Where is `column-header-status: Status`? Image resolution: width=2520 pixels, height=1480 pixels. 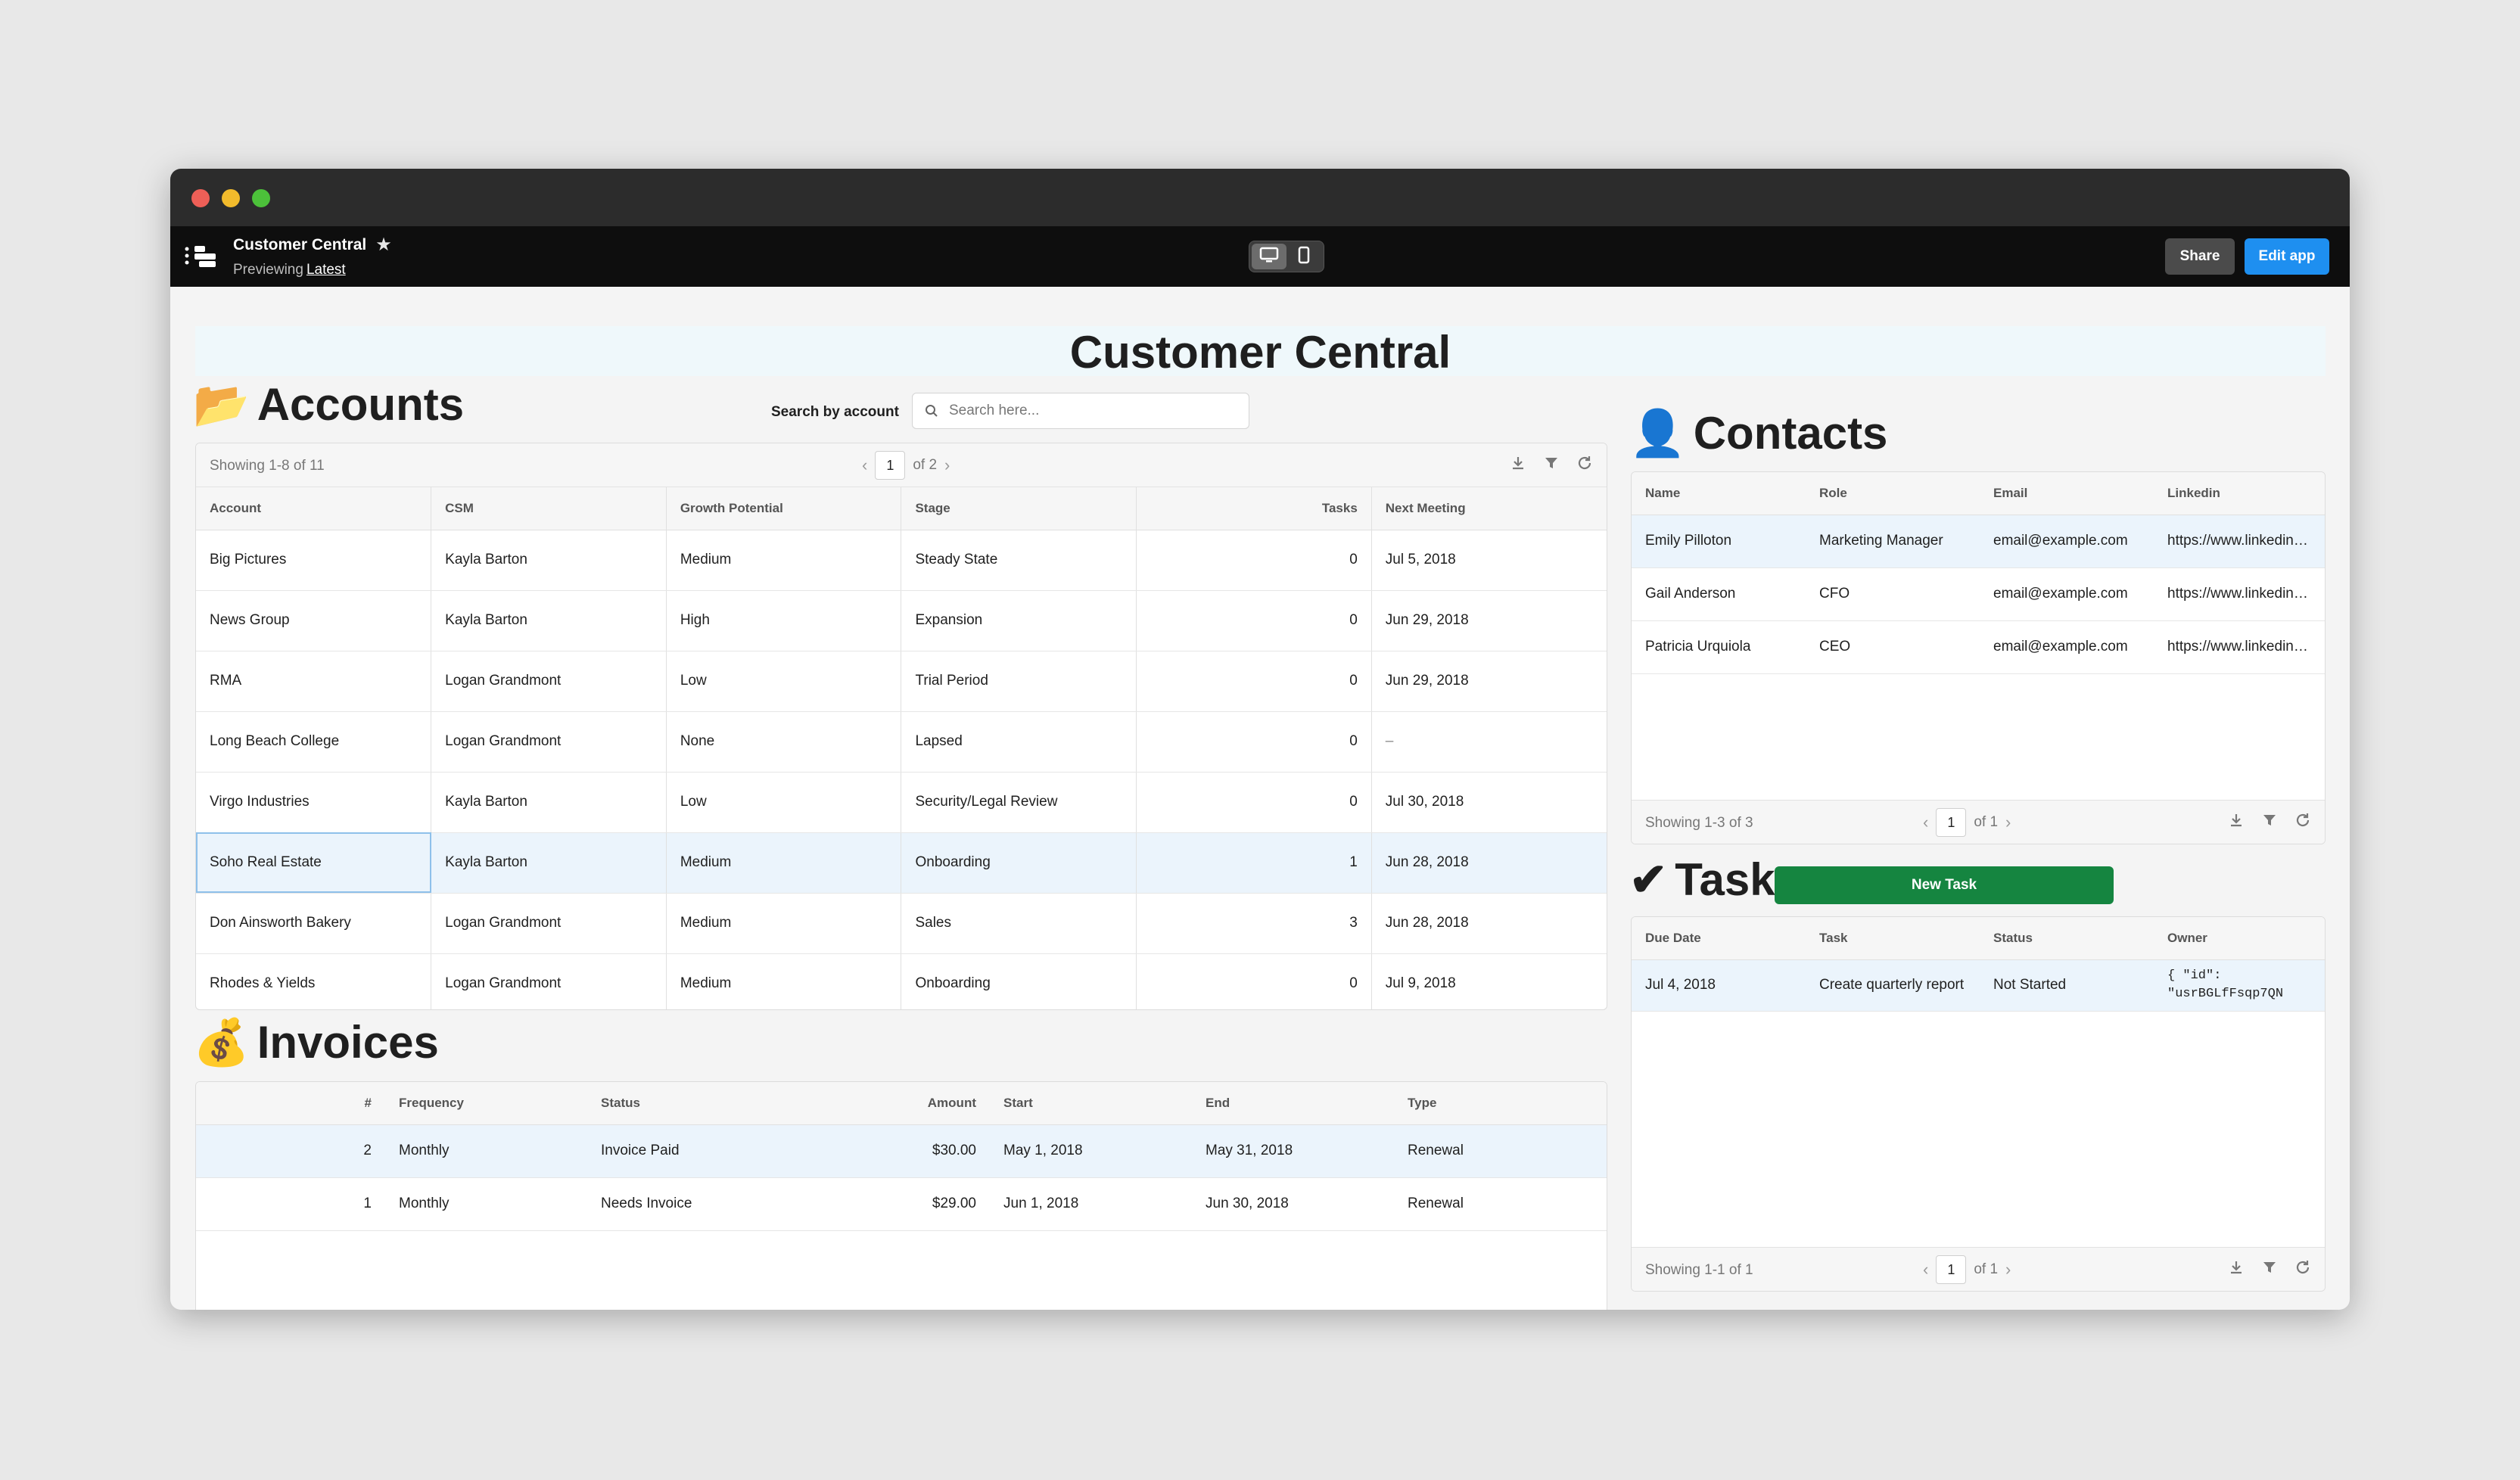
column-header-status: Status is located at coordinates (688, 1103).